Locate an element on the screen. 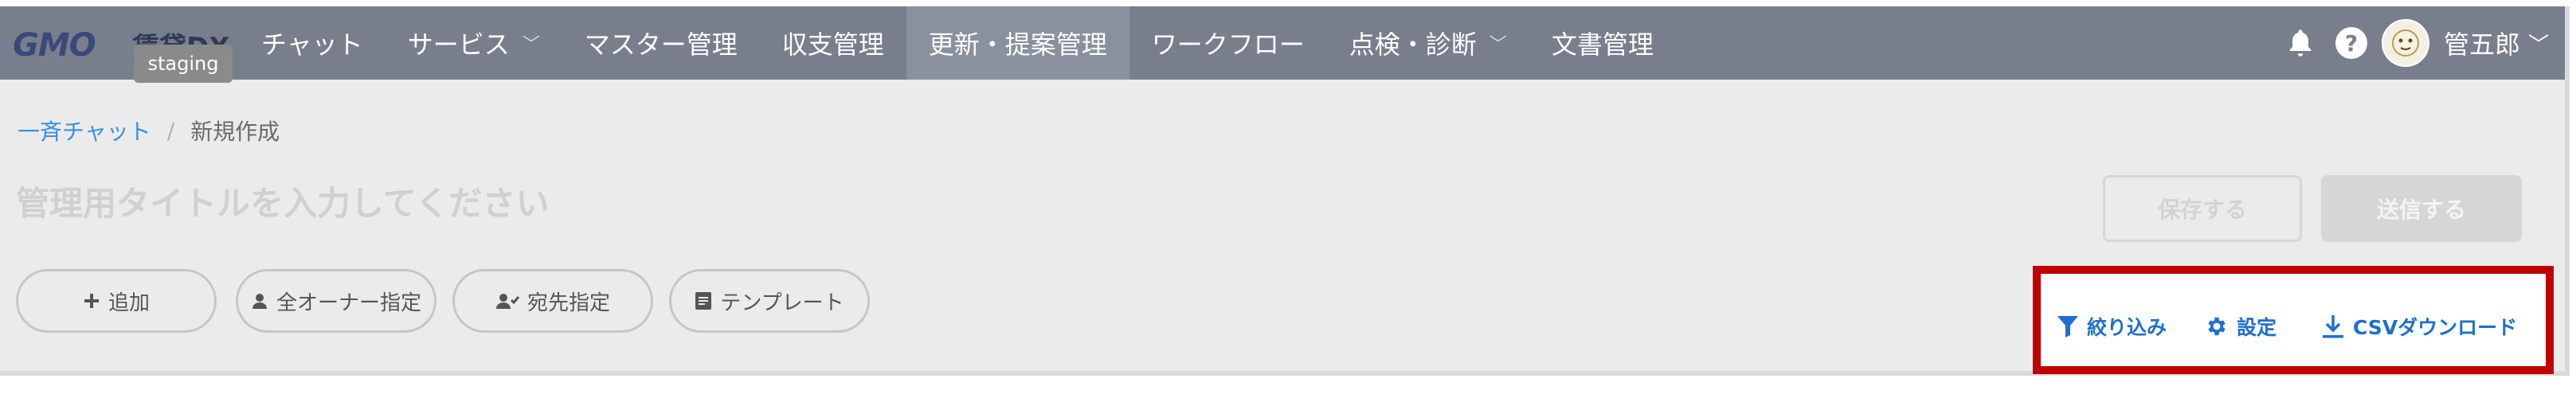 This screenshot has width=2576, height=398. title-input is located at coordinates (573, 203).